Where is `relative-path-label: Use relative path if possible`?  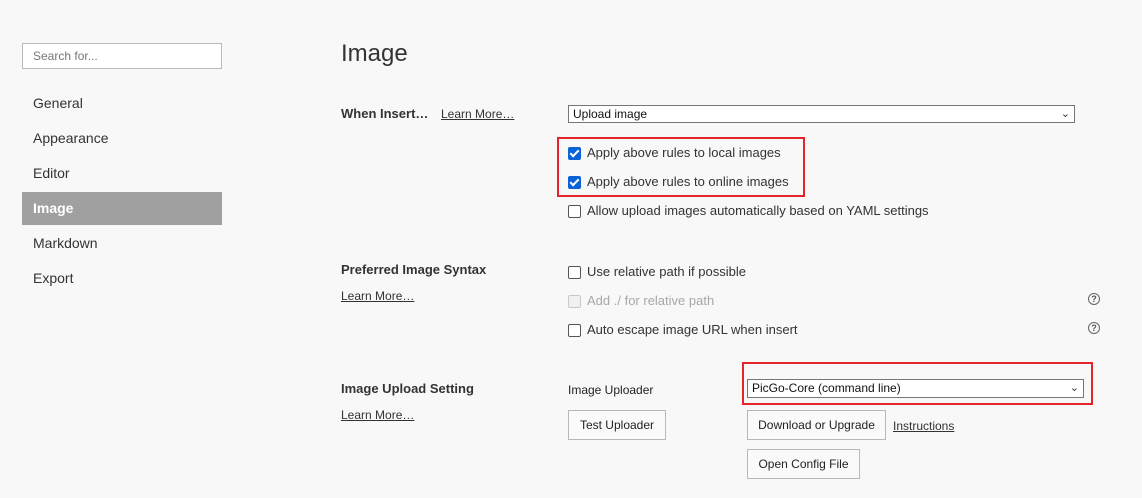
relative-path-label: Use relative path if possible is located at coordinates (666, 271).